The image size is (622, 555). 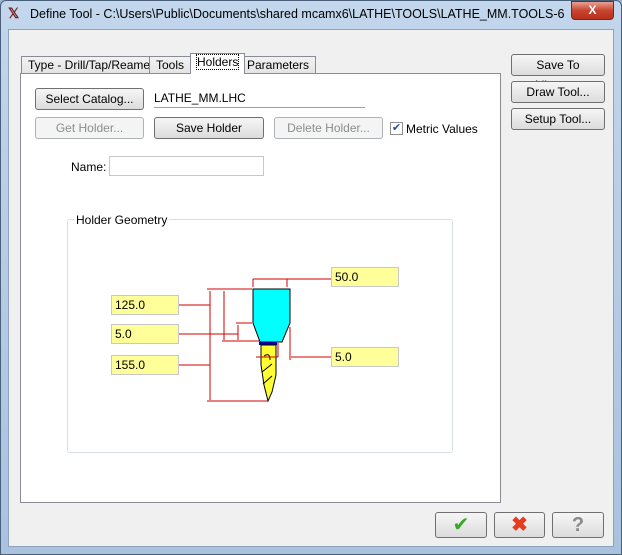 I want to click on help-button: ?, so click(x=578, y=525).